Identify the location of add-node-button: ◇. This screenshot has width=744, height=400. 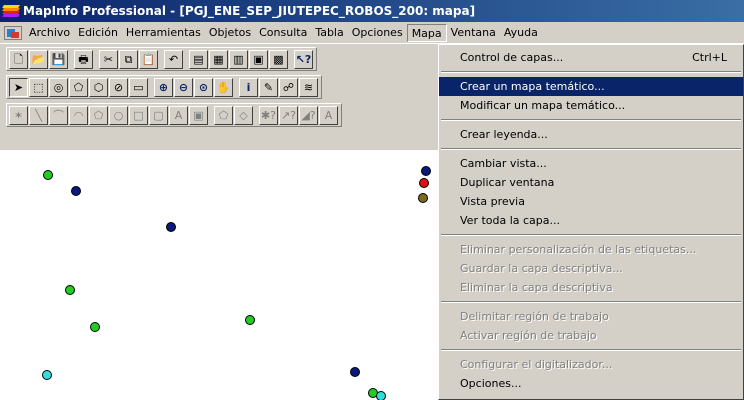
(243, 115).